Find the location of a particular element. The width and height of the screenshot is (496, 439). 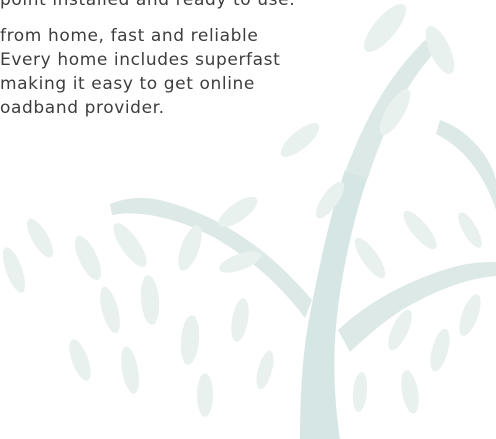

article-line-top: point installed and ready to use. is located at coordinates (148, 5).